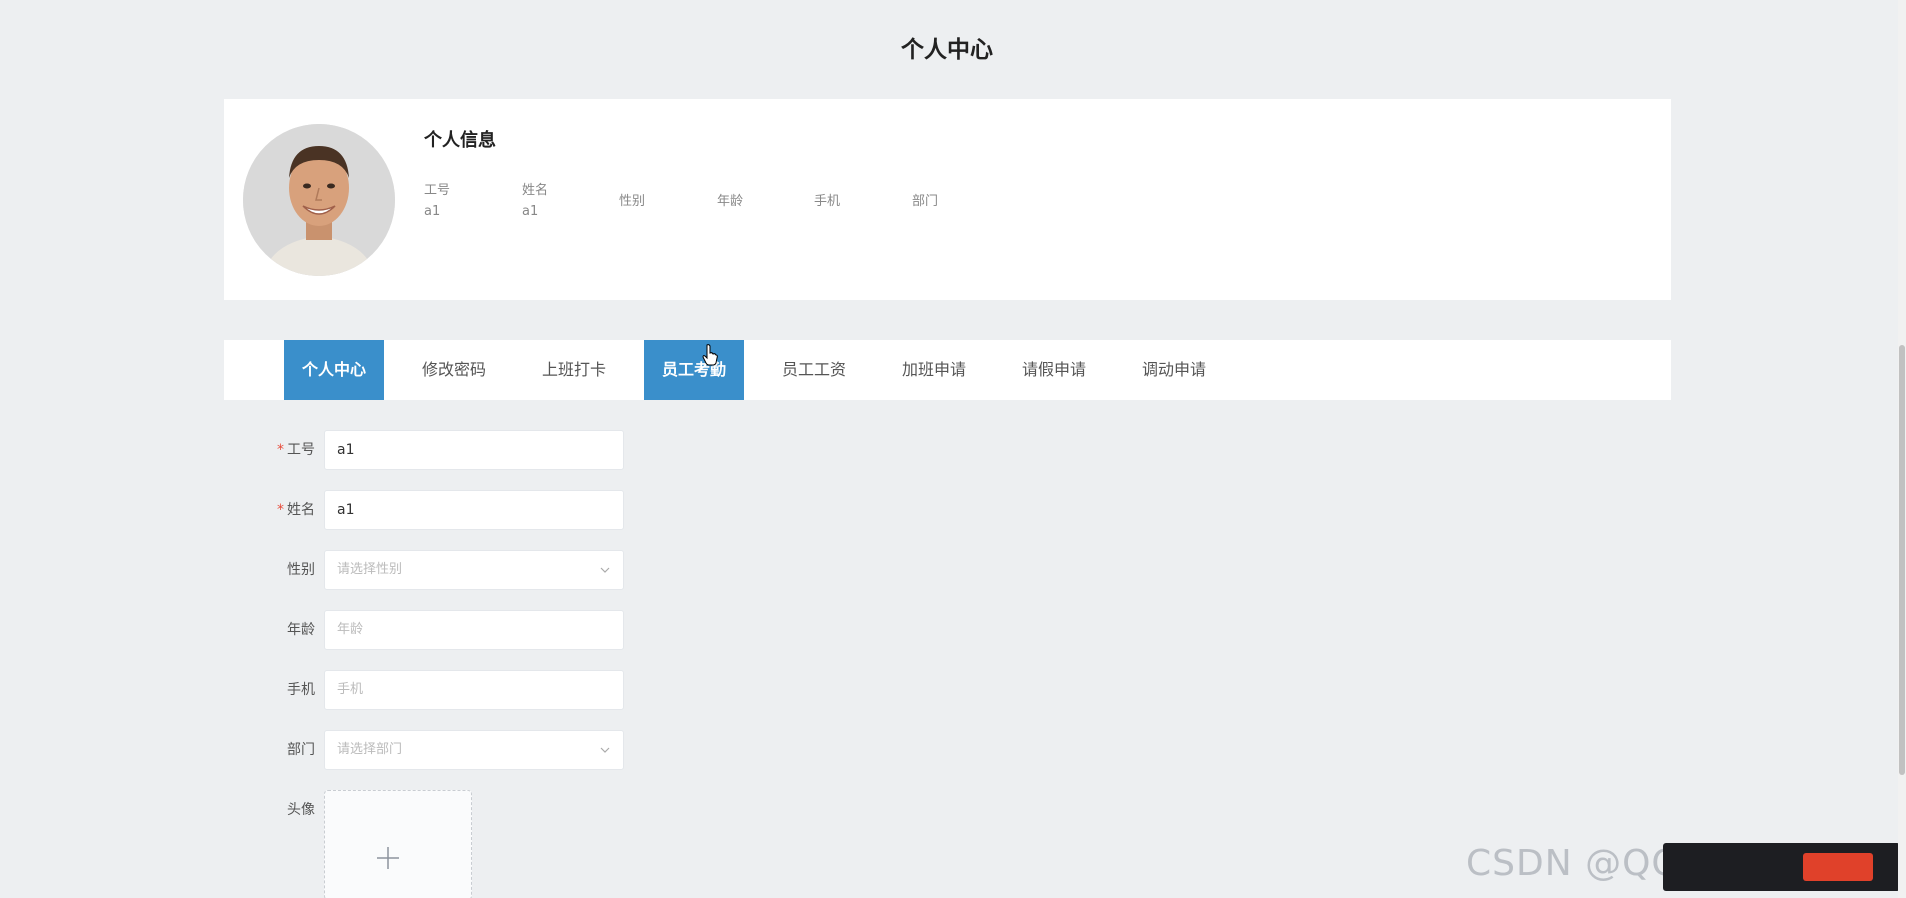  What do you see at coordinates (334, 370) in the screenshot?
I see `tab-personal-center: 个人中心` at bounding box center [334, 370].